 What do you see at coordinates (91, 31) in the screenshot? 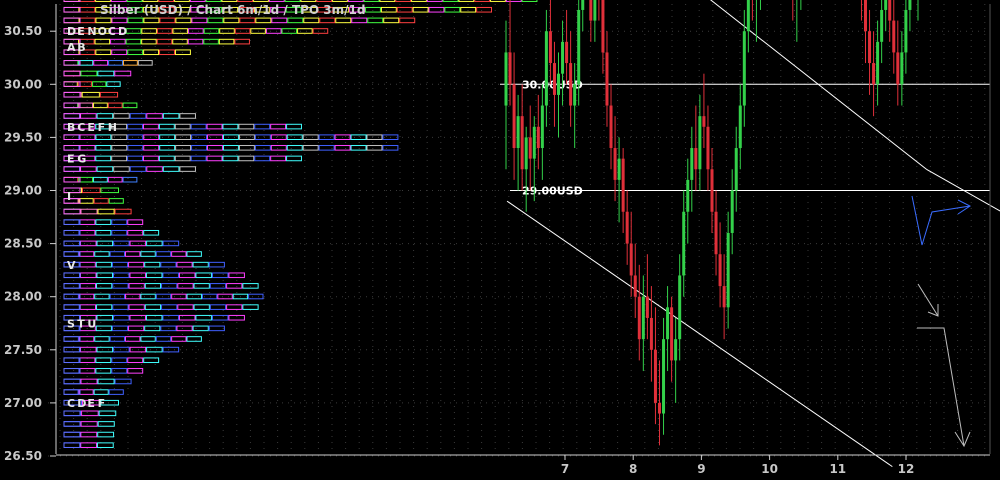
I see `tpo-letter: N` at bounding box center [91, 31].